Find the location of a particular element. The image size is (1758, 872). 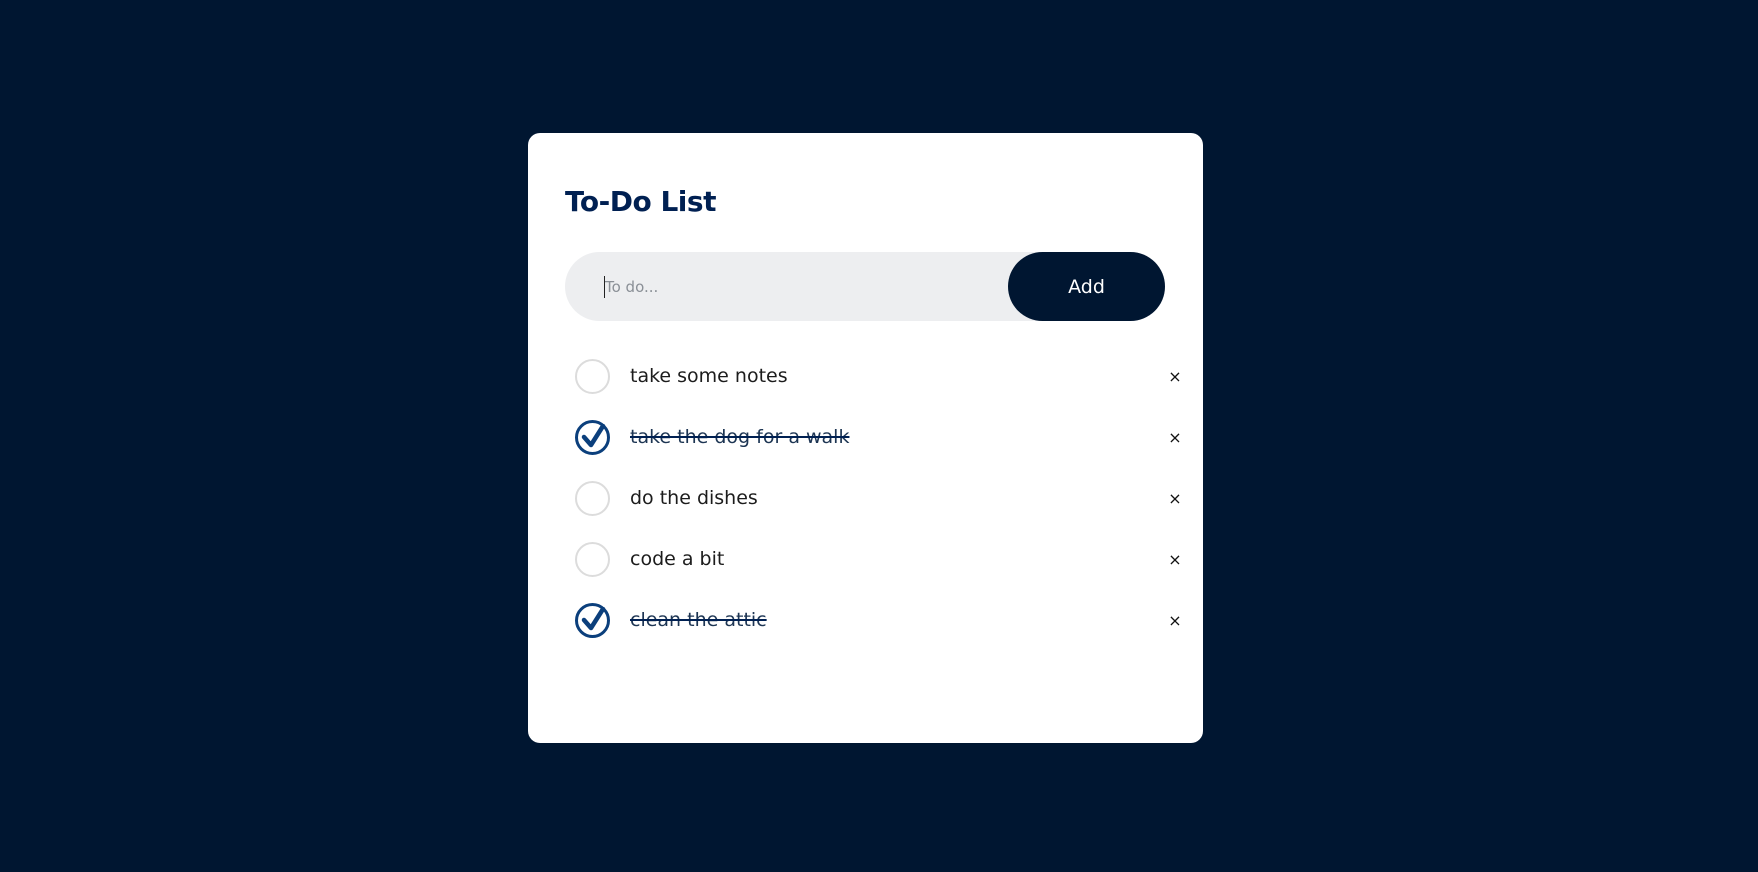

todo-label: code a bit is located at coordinates (677, 559).